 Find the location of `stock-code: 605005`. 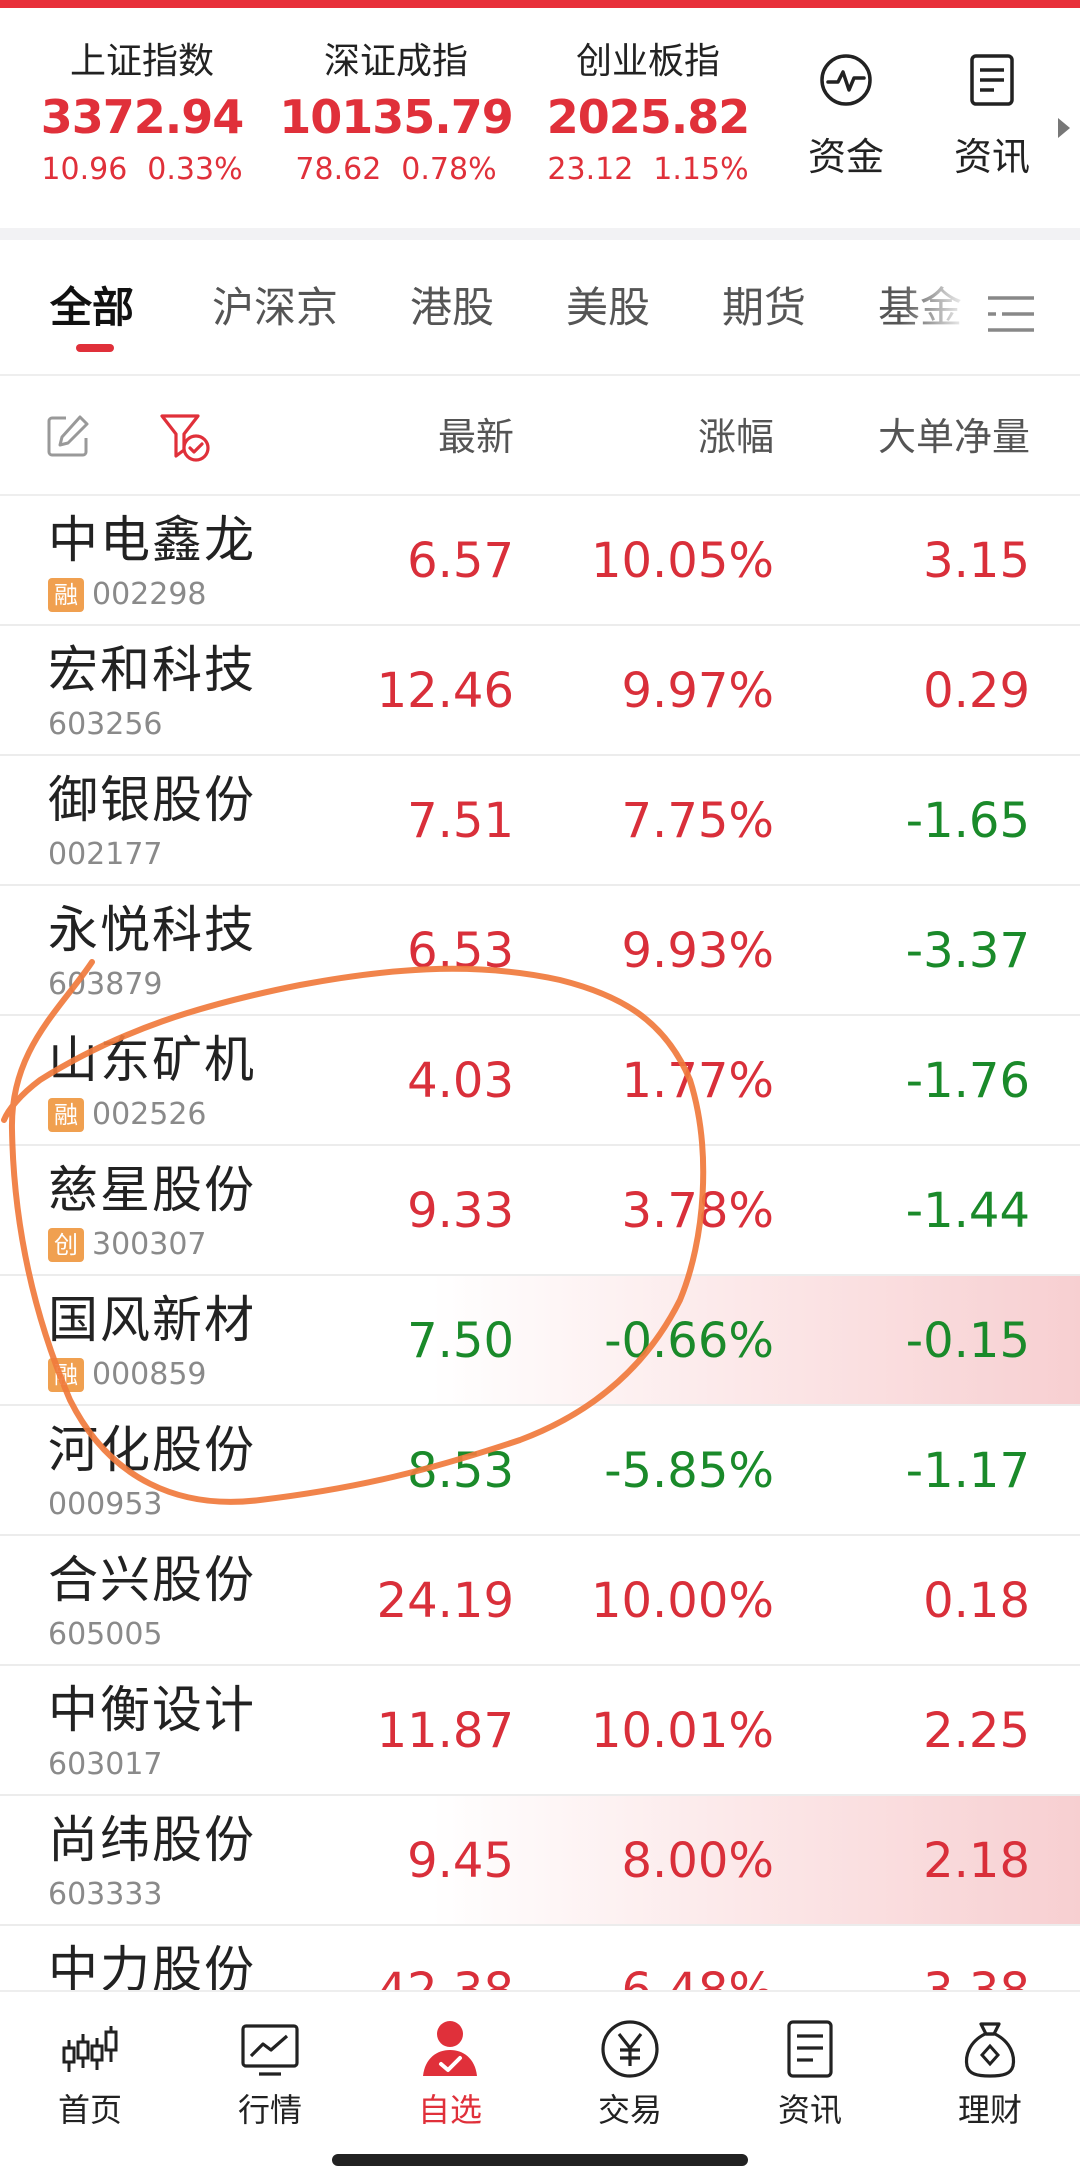

stock-code: 605005 is located at coordinates (105, 1635).